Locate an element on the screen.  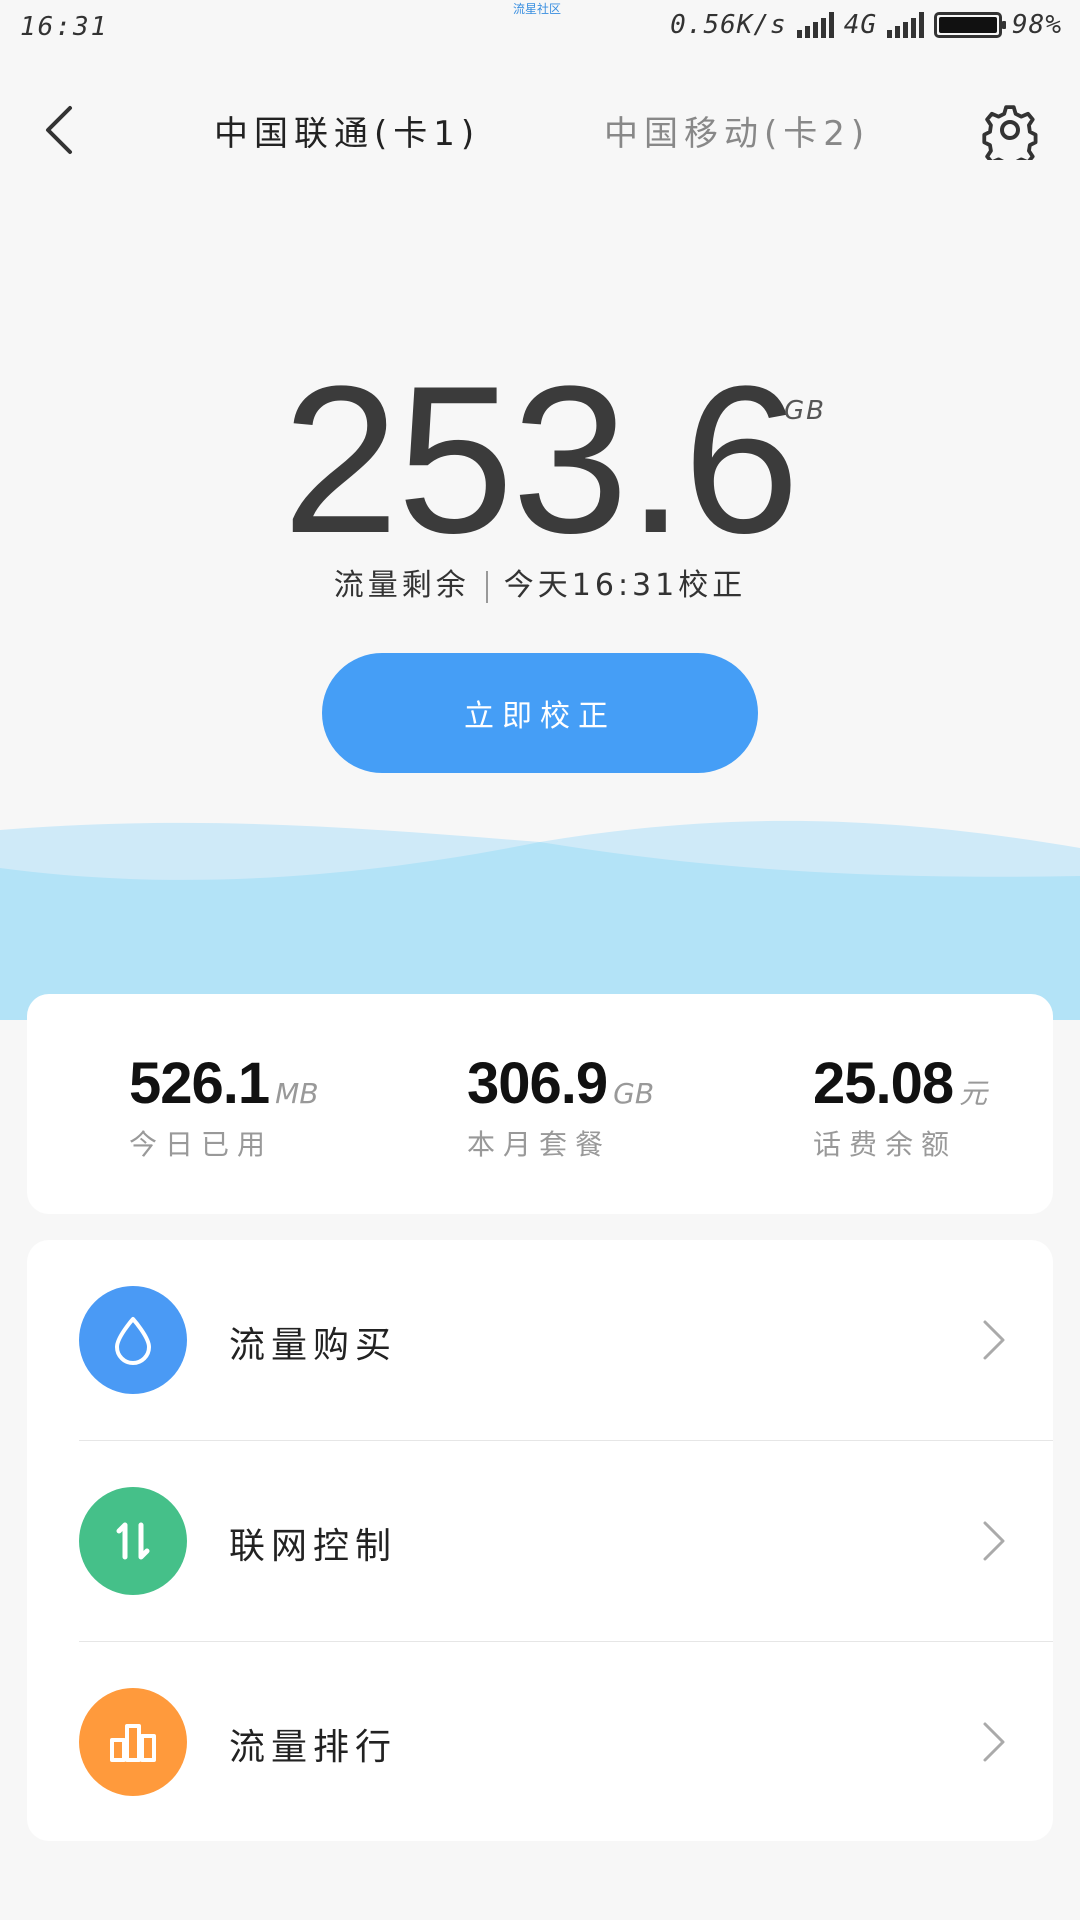
stat-value: 25.08 is located at coordinates (883, 1083).